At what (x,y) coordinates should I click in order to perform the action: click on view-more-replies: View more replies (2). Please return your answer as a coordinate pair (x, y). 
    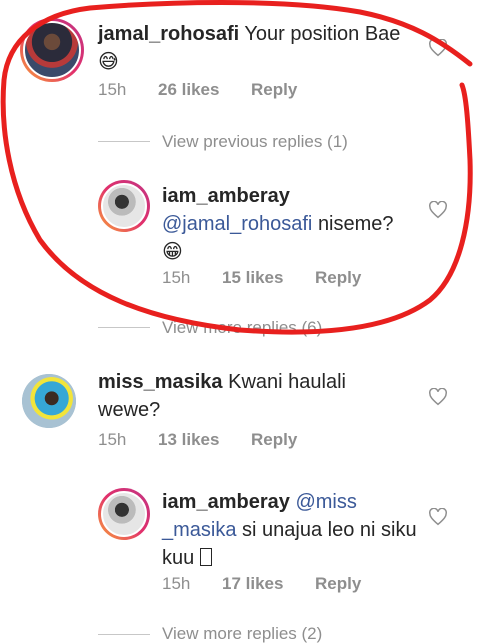
    Looking at the image, I should click on (242, 634).